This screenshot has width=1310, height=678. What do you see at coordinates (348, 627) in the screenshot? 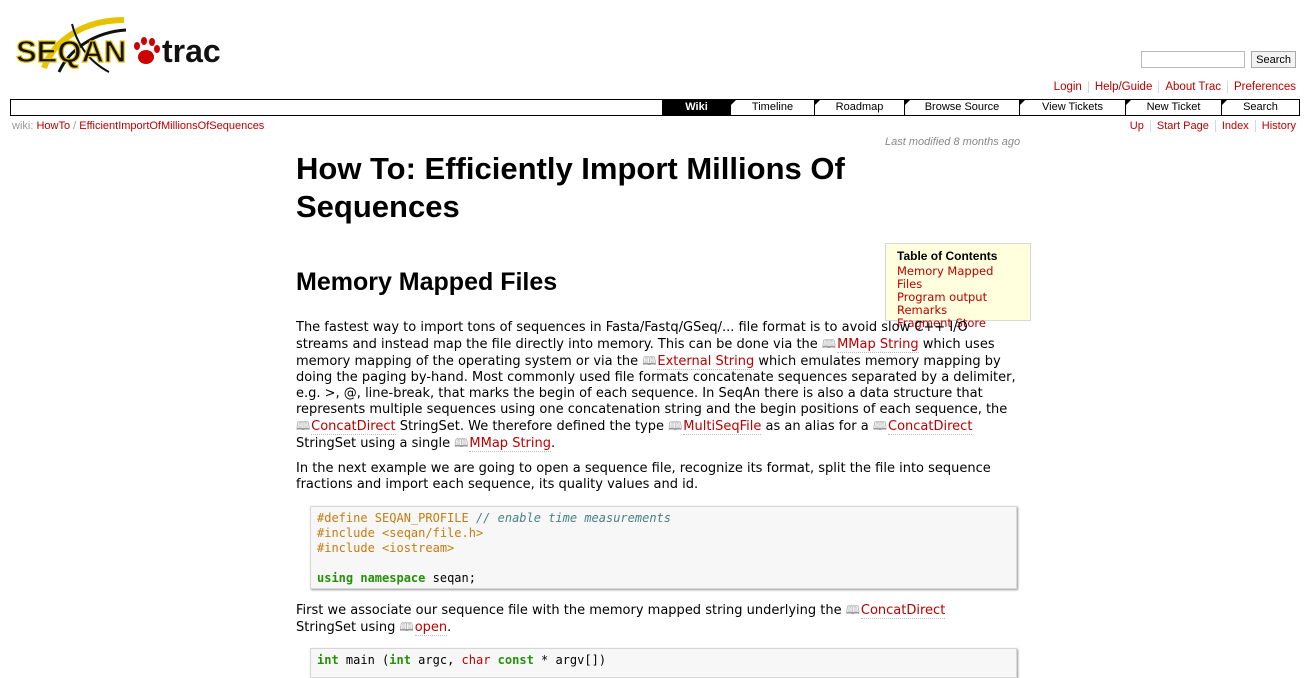
I see `text: StringSet using` at bounding box center [348, 627].